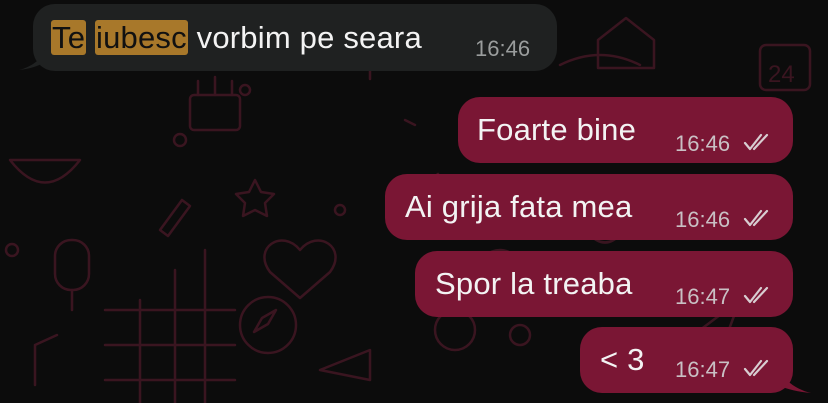  I want to click on search-highlight: Te, so click(69, 37).